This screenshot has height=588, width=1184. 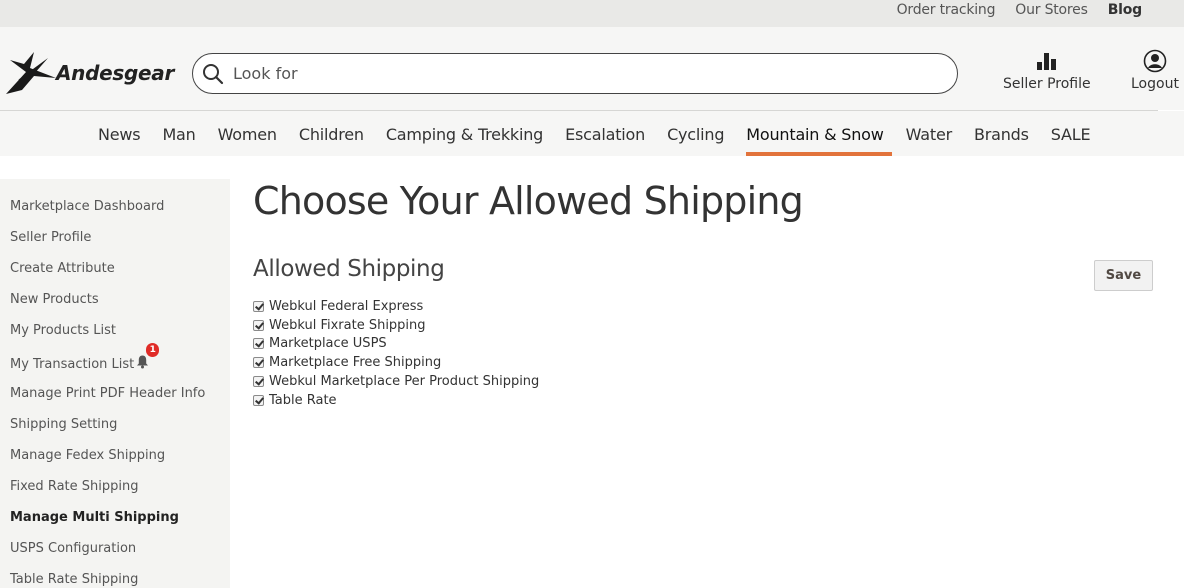 I want to click on nav-item-escalation: Escalation, so click(x=605, y=133).